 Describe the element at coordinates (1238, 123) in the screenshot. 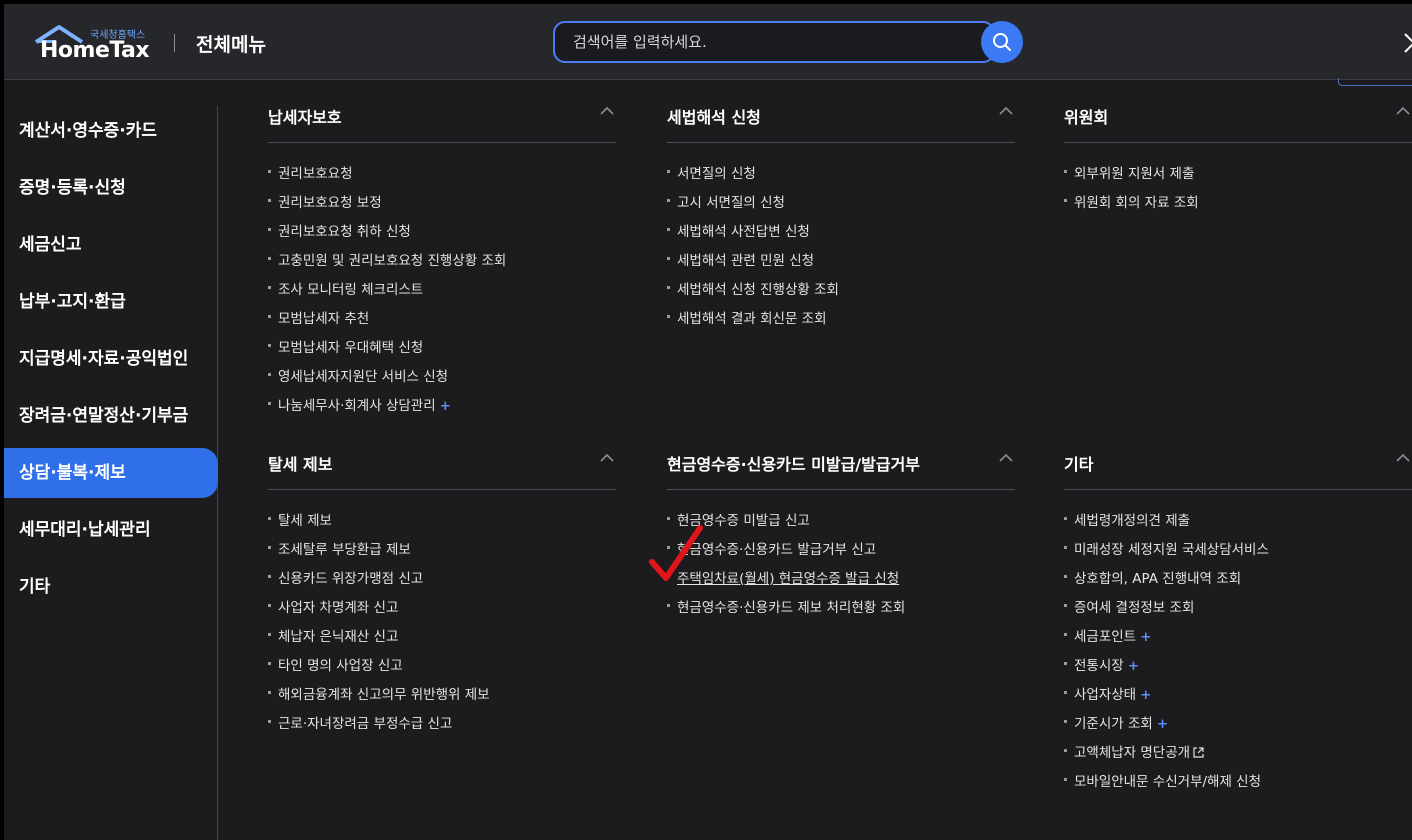

I see `section-header: 위원회` at that location.